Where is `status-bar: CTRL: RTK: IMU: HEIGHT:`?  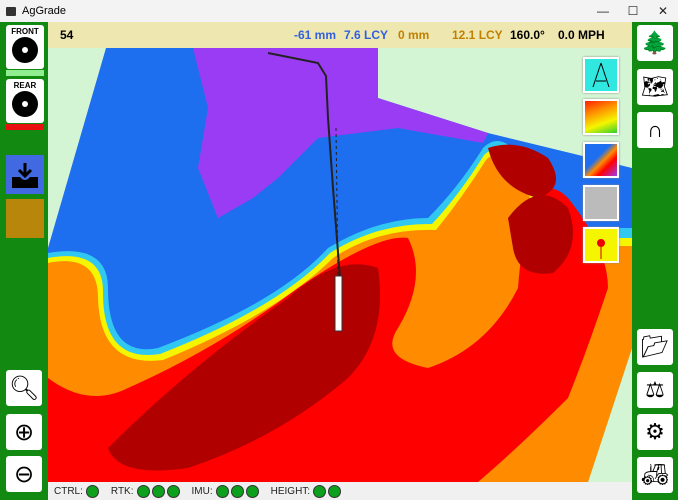
status-bar: CTRL: RTK: IMU: HEIGHT: is located at coordinates (340, 491).